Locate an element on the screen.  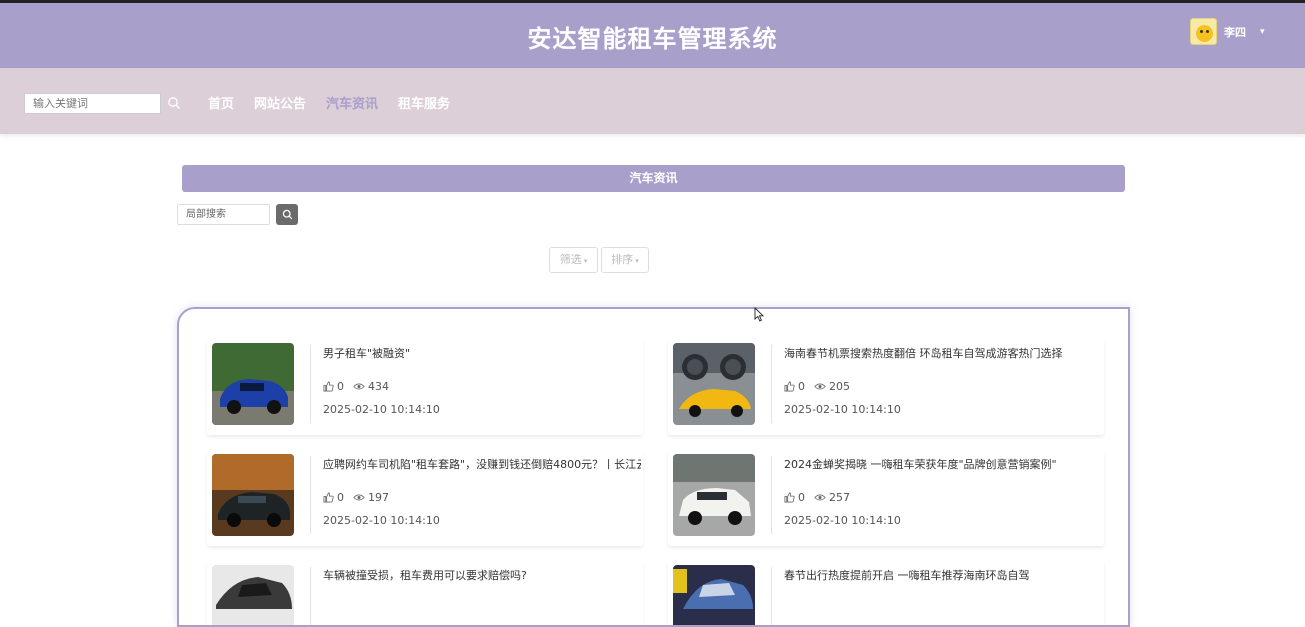
news-stats: 0 205 is located at coordinates (817, 386).